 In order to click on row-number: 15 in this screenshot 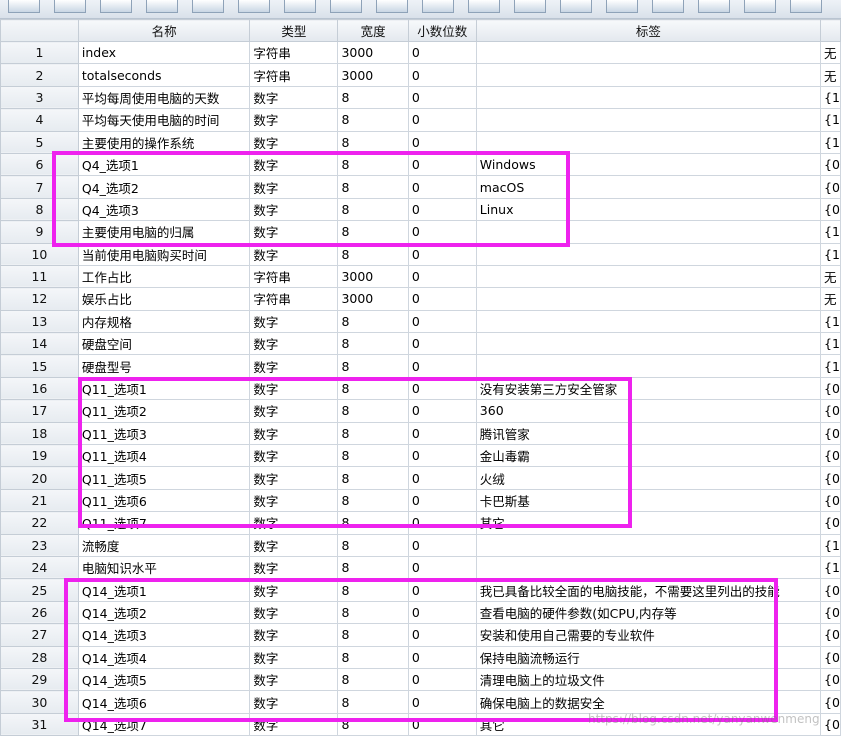, I will do `click(39, 366)`.